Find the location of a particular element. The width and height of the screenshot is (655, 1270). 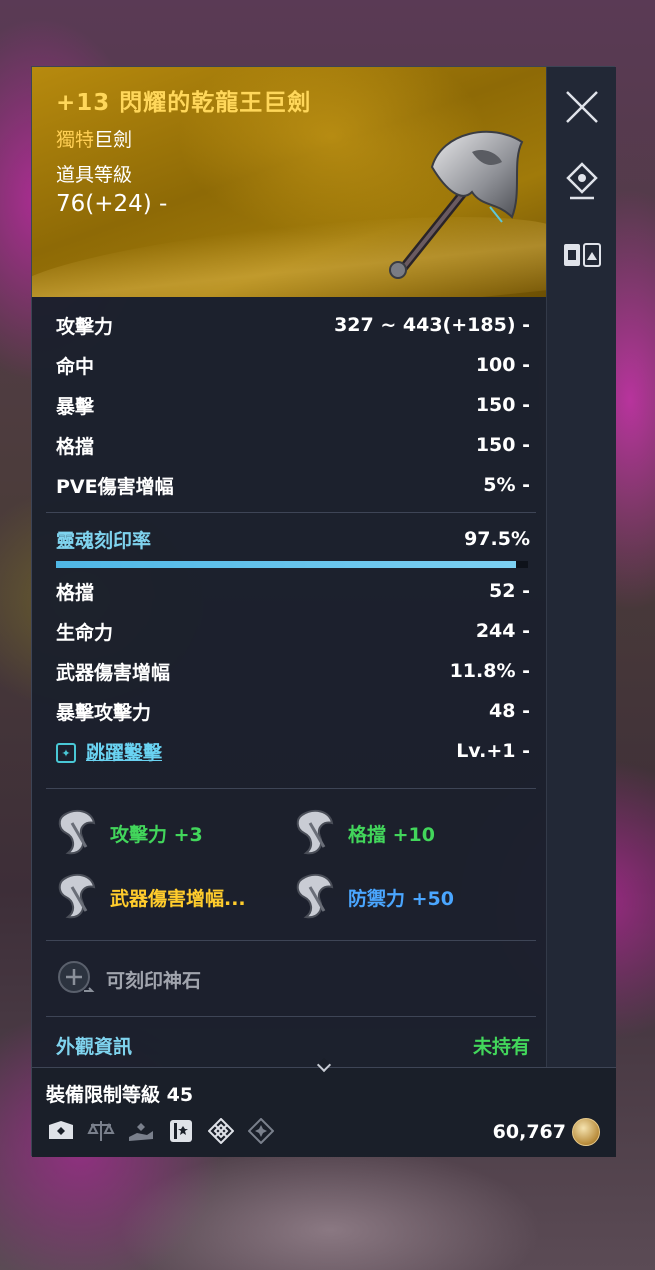

stat-row-attack: 攻擊力 327 ~ 443(+185) - is located at coordinates (293, 326).